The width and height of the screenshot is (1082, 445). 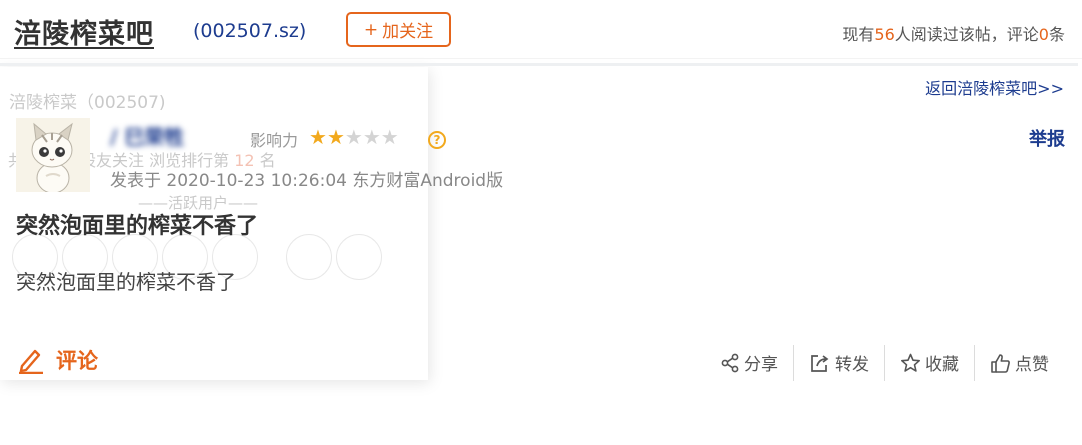 I want to click on like-button: 点赞, so click(x=1019, y=362).